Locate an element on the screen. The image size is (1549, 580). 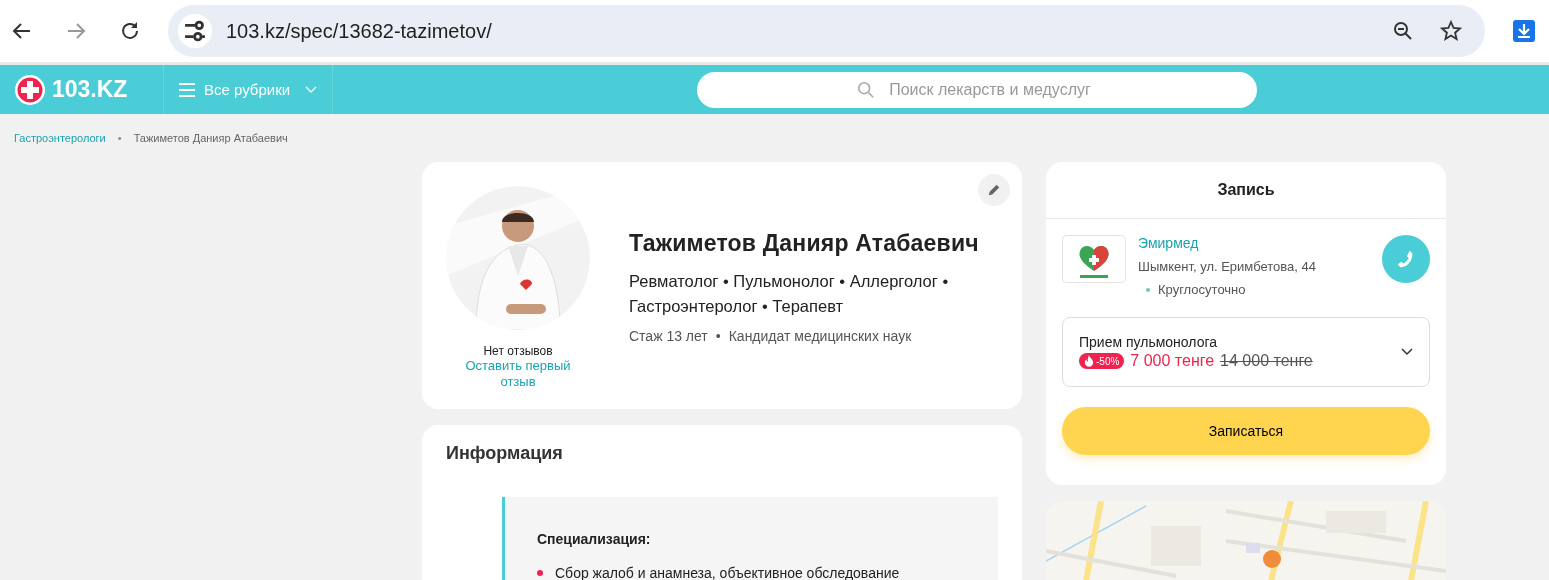
price: 7 000 тенге is located at coordinates (1172, 361).